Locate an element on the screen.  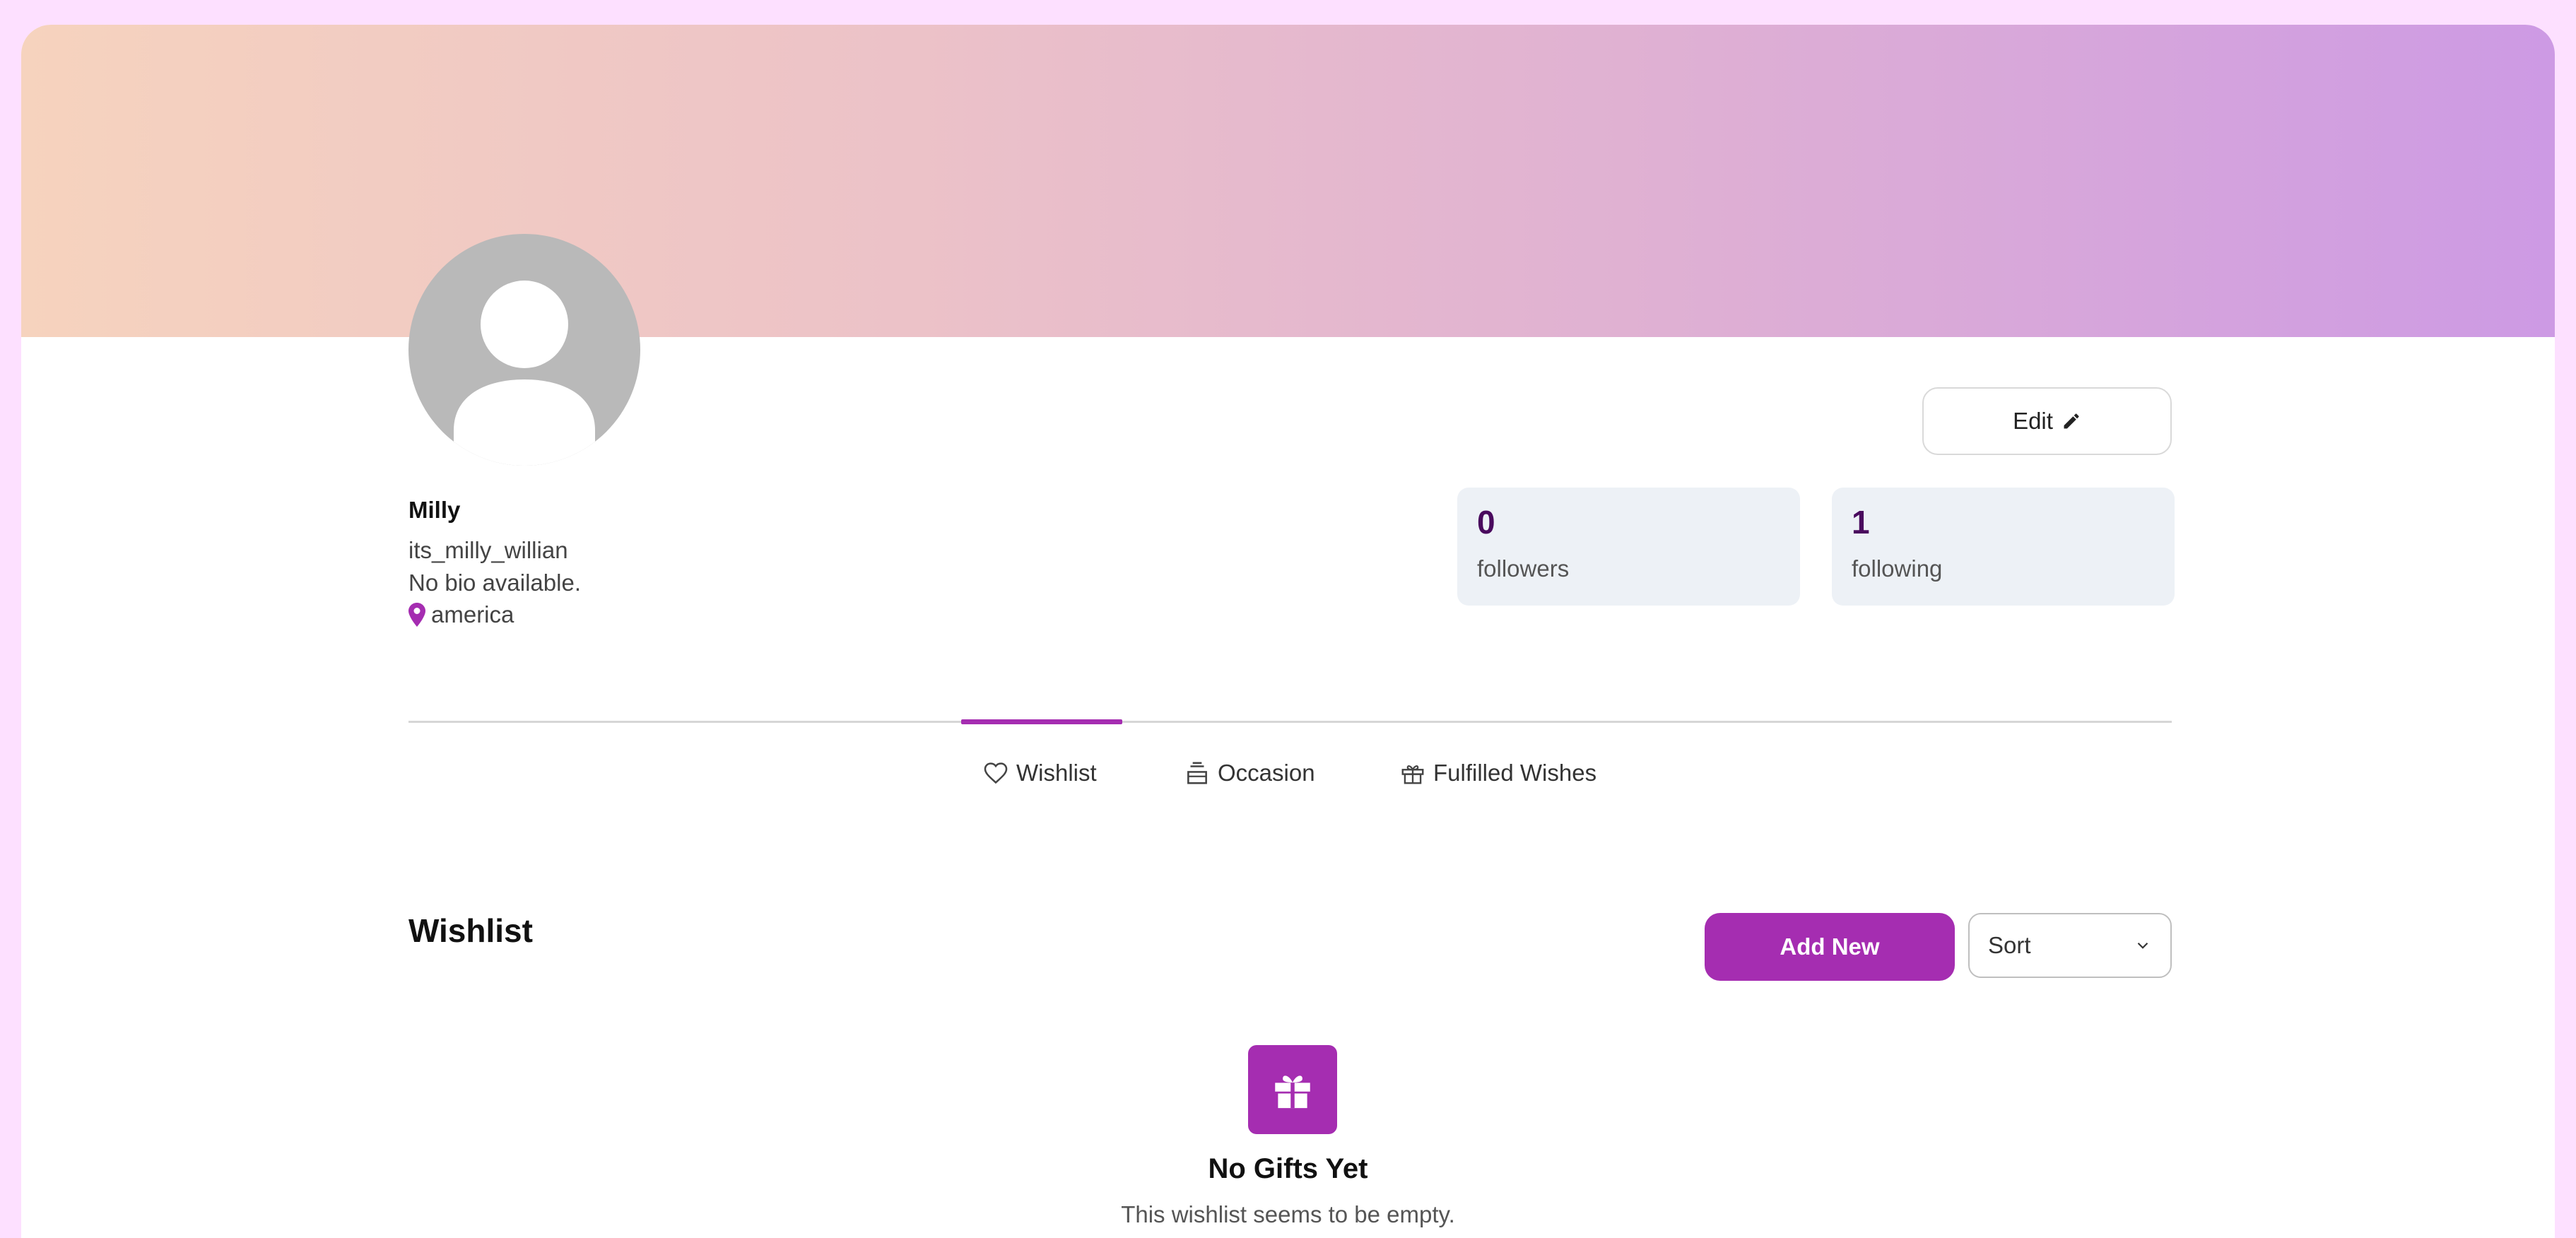
sort-label: Sort is located at coordinates (2009, 945).